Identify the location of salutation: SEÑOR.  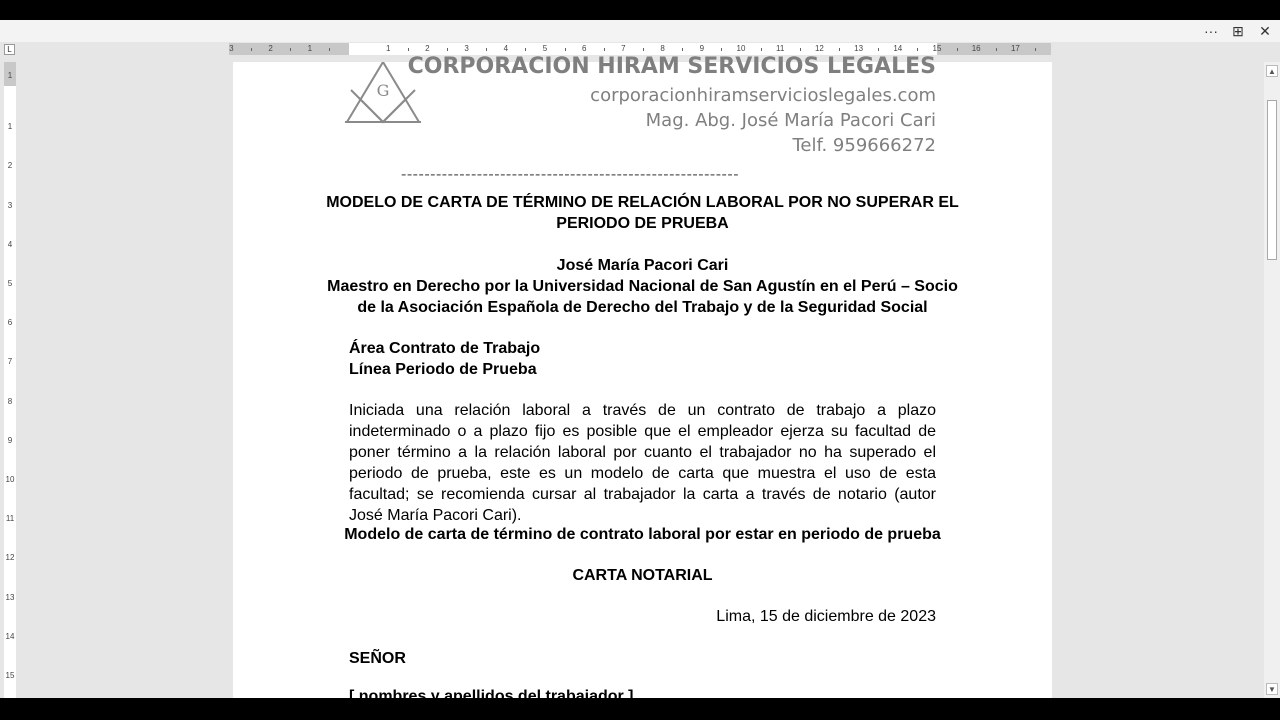
(377, 658).